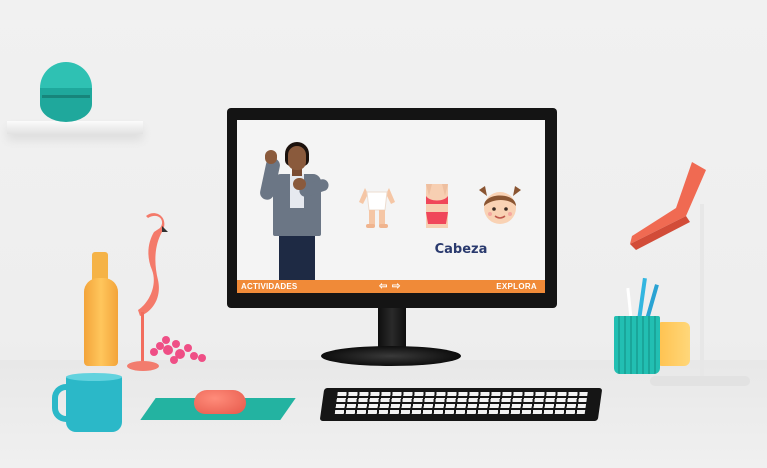  I want to click on desk-lamp-pole, so click(702, 292).